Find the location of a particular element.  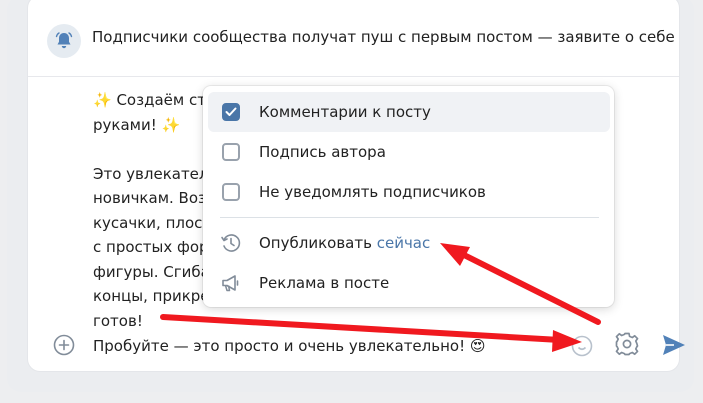

publish-time-link: сейчас is located at coordinates (404, 243).